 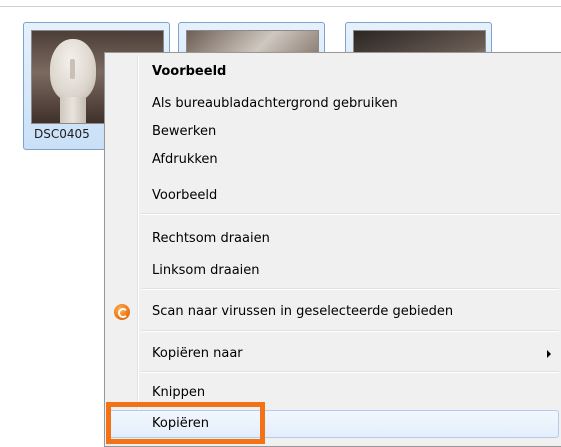 What do you see at coordinates (185, 423) in the screenshot?
I see `annotation-highlight-box` at bounding box center [185, 423].